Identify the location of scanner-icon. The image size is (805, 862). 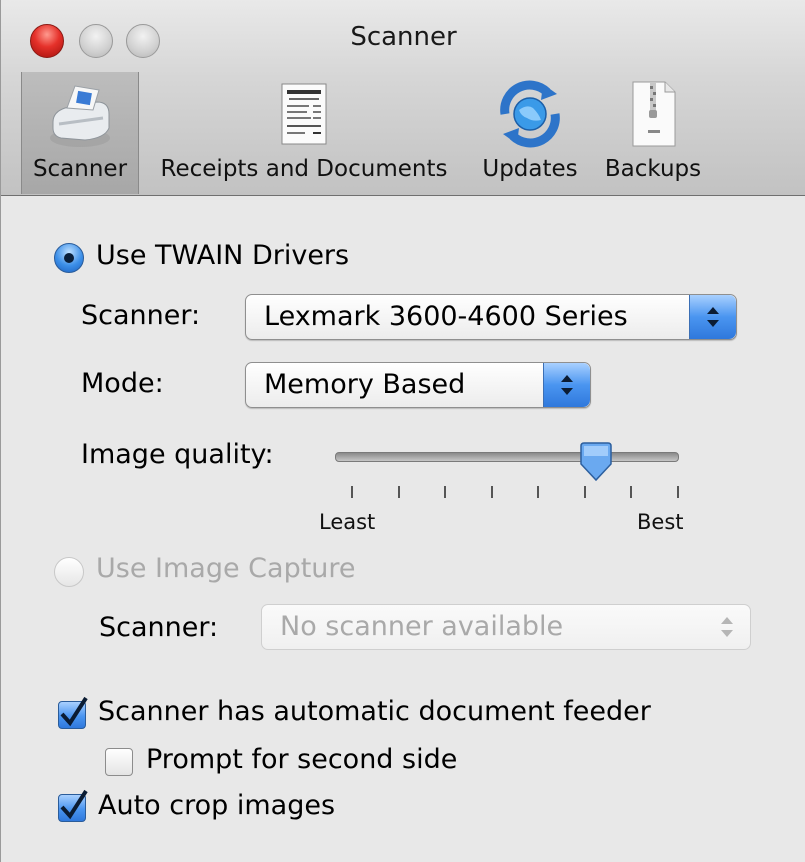
(80, 114).